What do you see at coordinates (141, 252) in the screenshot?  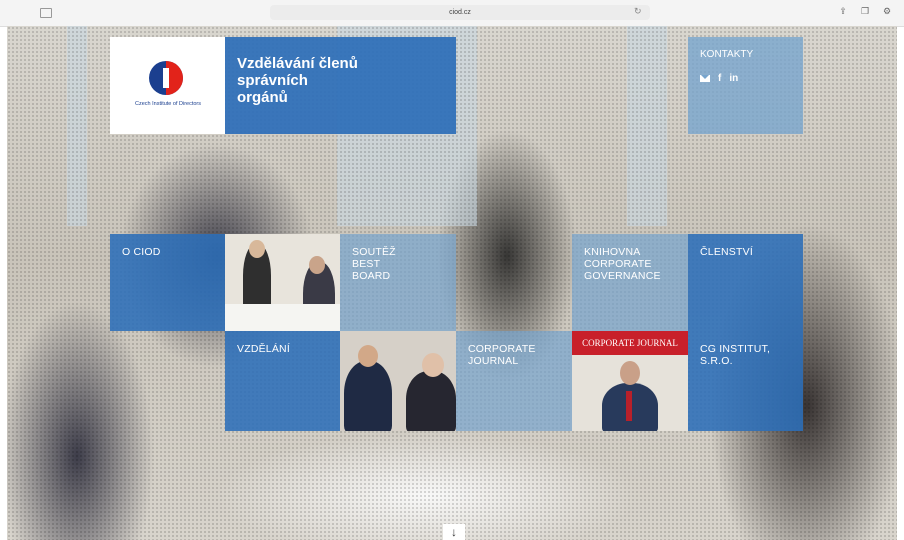 I see `tile-label: O CIOD` at bounding box center [141, 252].